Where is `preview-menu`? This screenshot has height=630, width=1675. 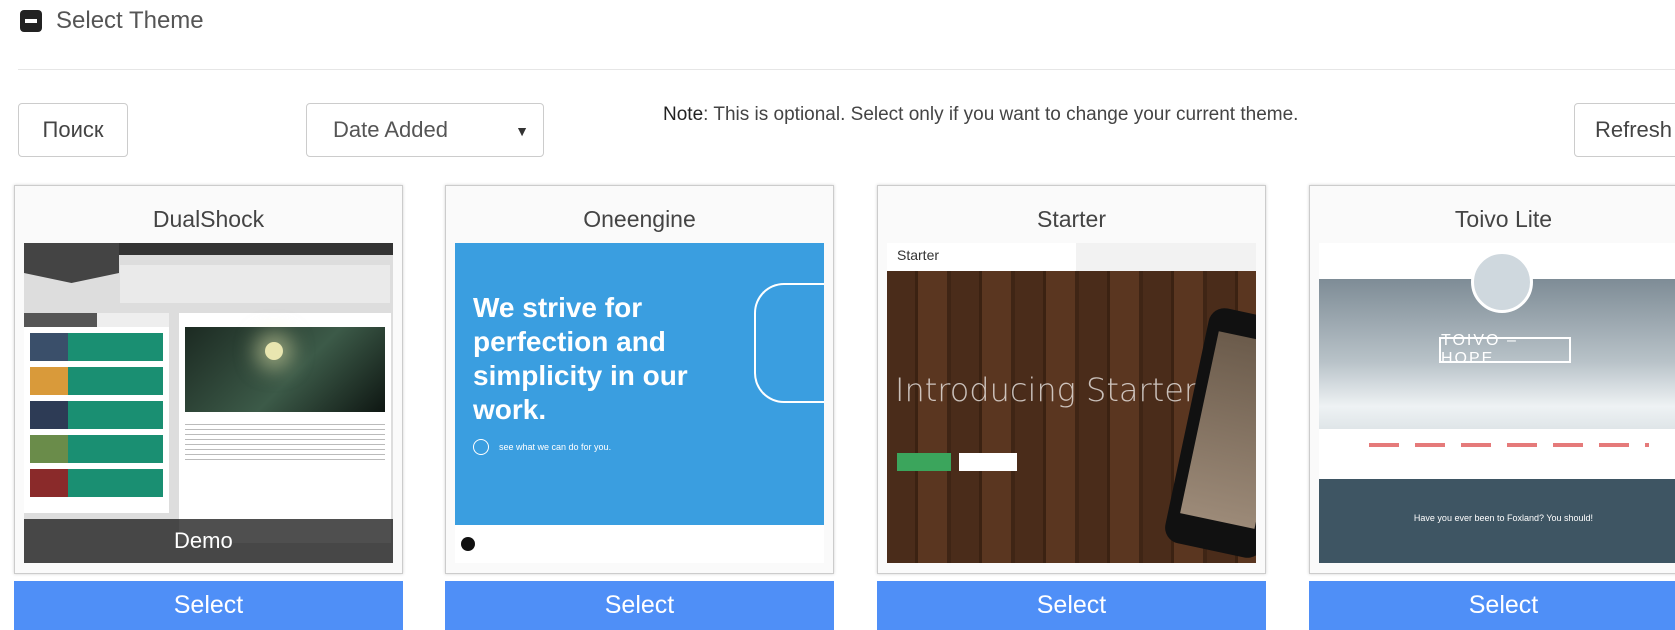 preview-menu is located at coordinates (1497, 454).